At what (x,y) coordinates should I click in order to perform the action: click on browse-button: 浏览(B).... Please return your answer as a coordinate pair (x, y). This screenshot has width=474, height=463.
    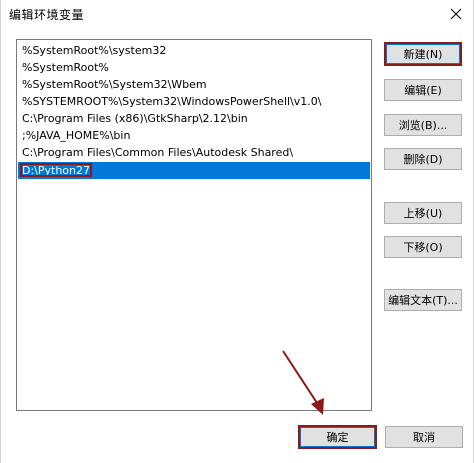
    Looking at the image, I should click on (423, 125).